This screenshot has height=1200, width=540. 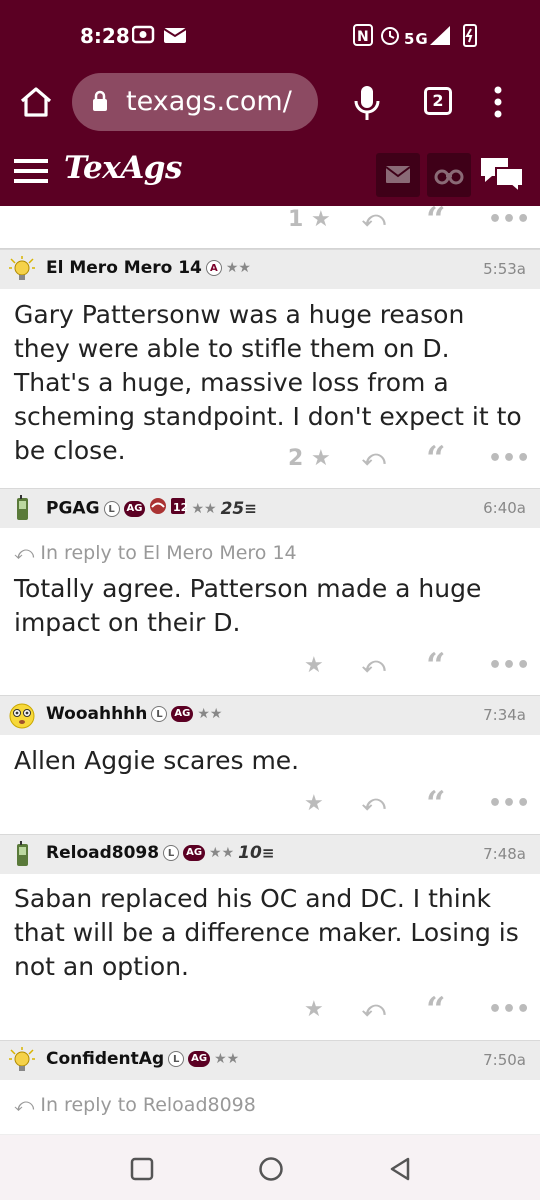 I want to click on username-text: ConfidentAg, so click(x=105, y=1059).